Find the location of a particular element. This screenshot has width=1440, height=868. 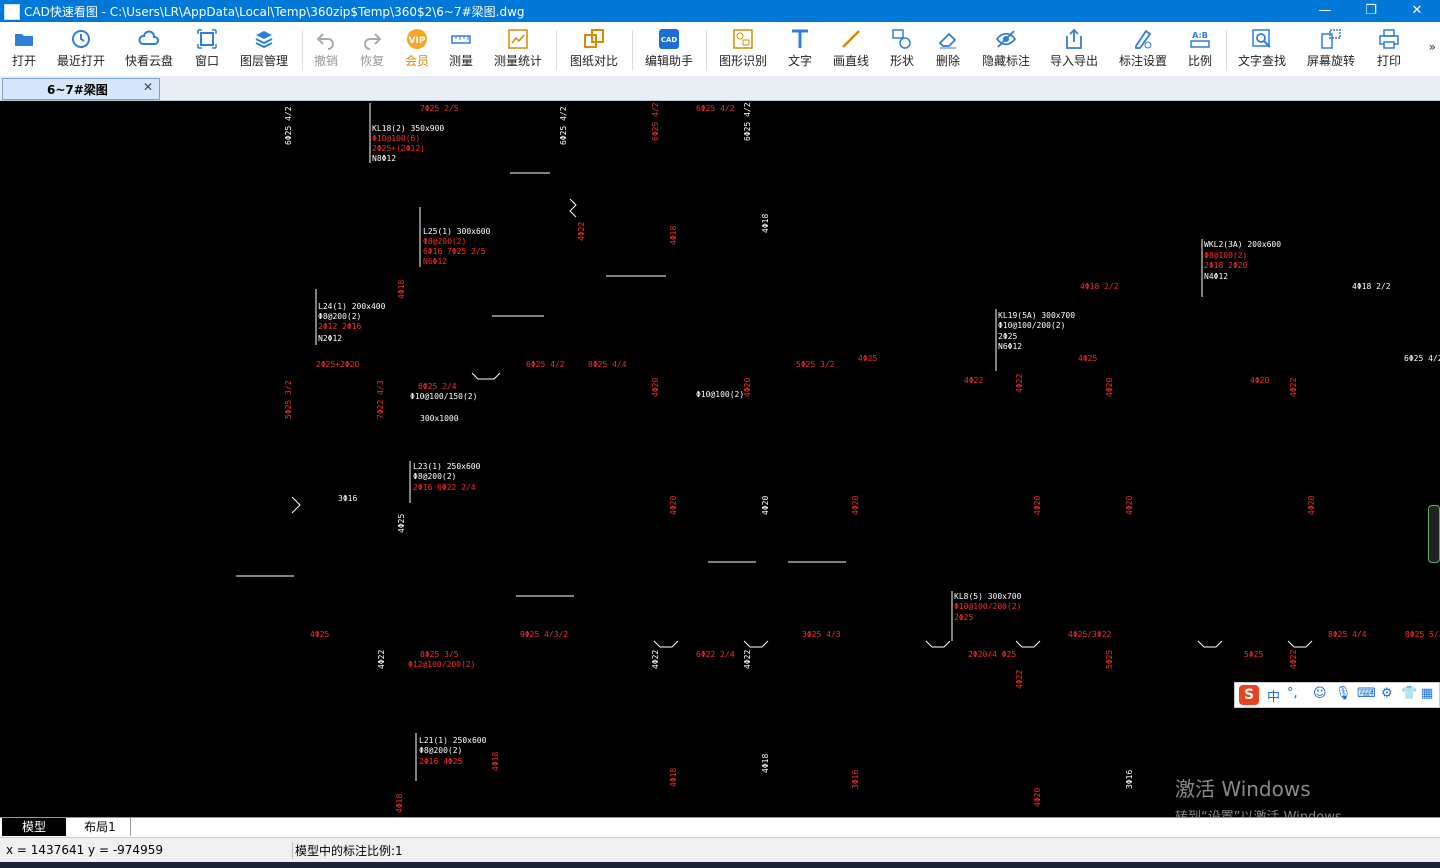

beam-waist-bar: N8Φ12 is located at coordinates (384, 158).